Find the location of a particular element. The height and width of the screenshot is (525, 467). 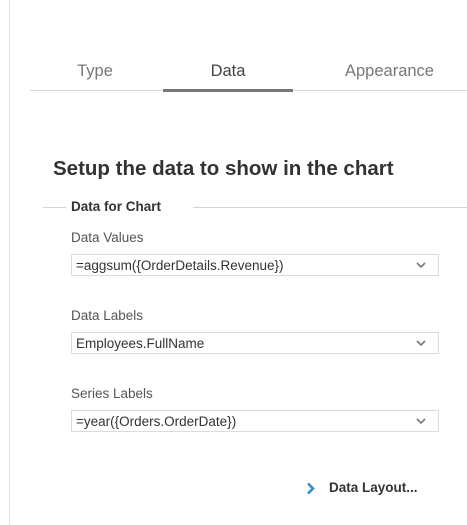

tab-type: Type is located at coordinates (95, 73).